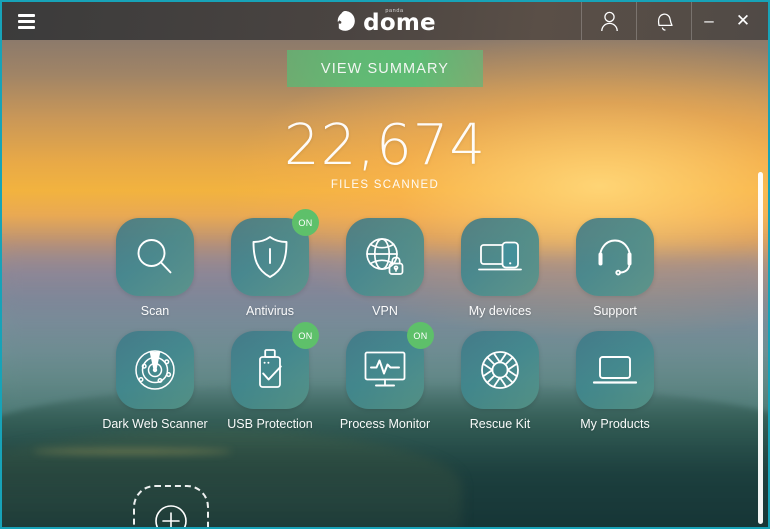 The height and width of the screenshot is (529, 770). I want to click on tile-rescue-kit, so click(500, 370).